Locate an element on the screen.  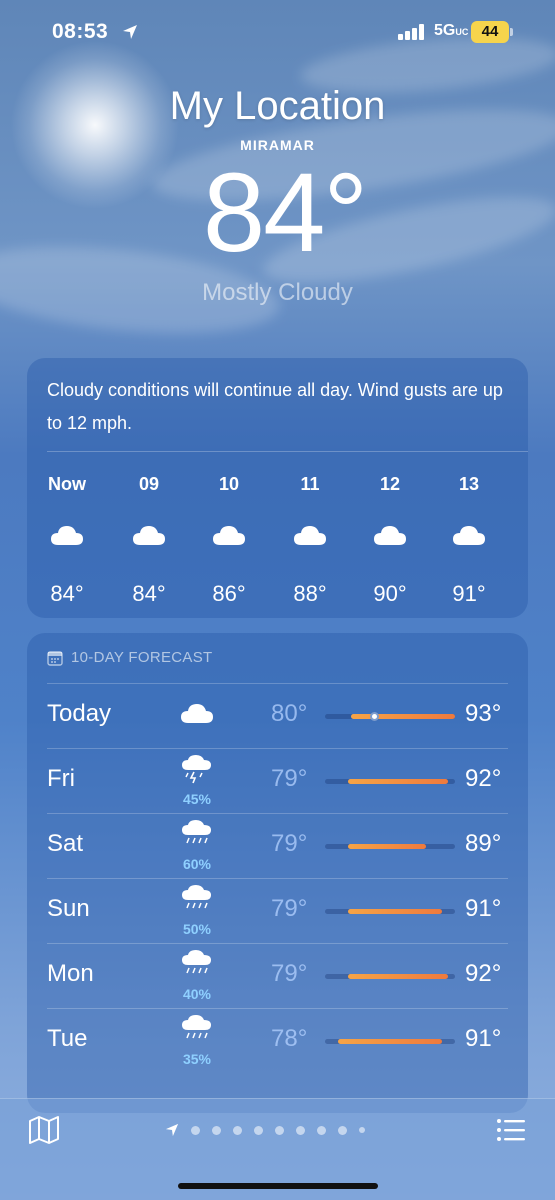
hour-temperature: 91° is located at coordinates (469, 592).